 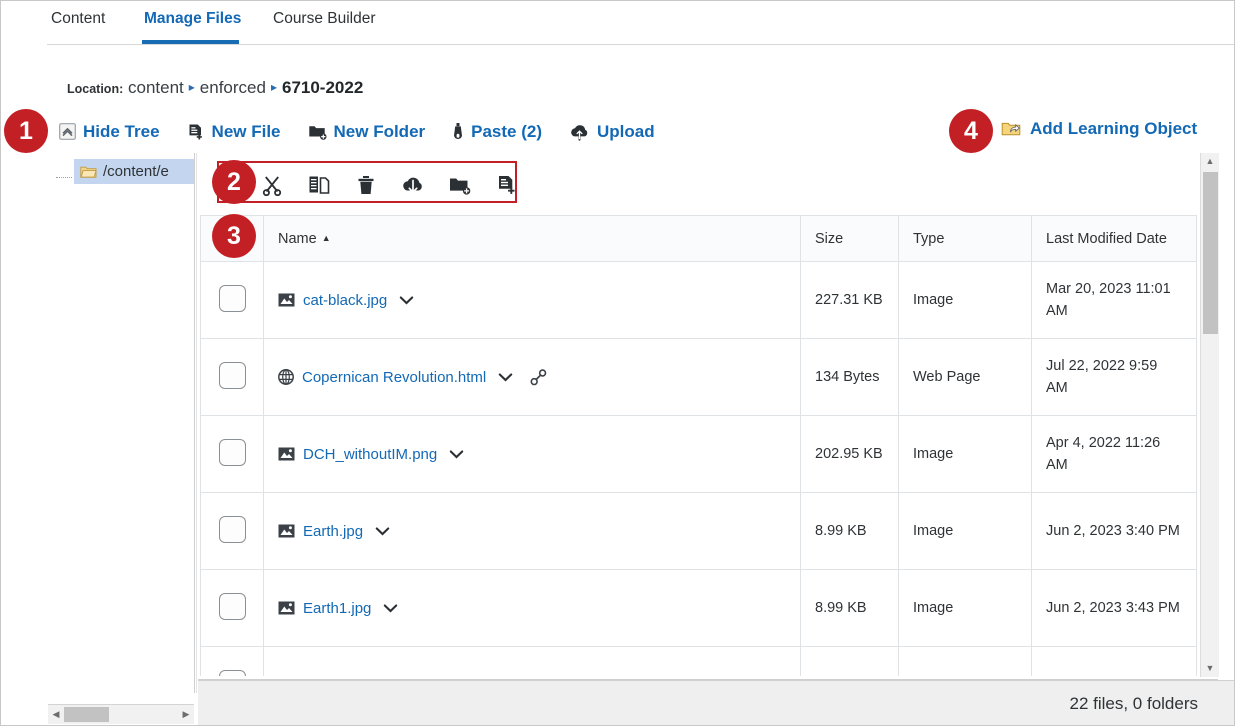 I want to click on row-modified-cell: Jun 2, 2023 3:43 PM, so click(x=1114, y=608).